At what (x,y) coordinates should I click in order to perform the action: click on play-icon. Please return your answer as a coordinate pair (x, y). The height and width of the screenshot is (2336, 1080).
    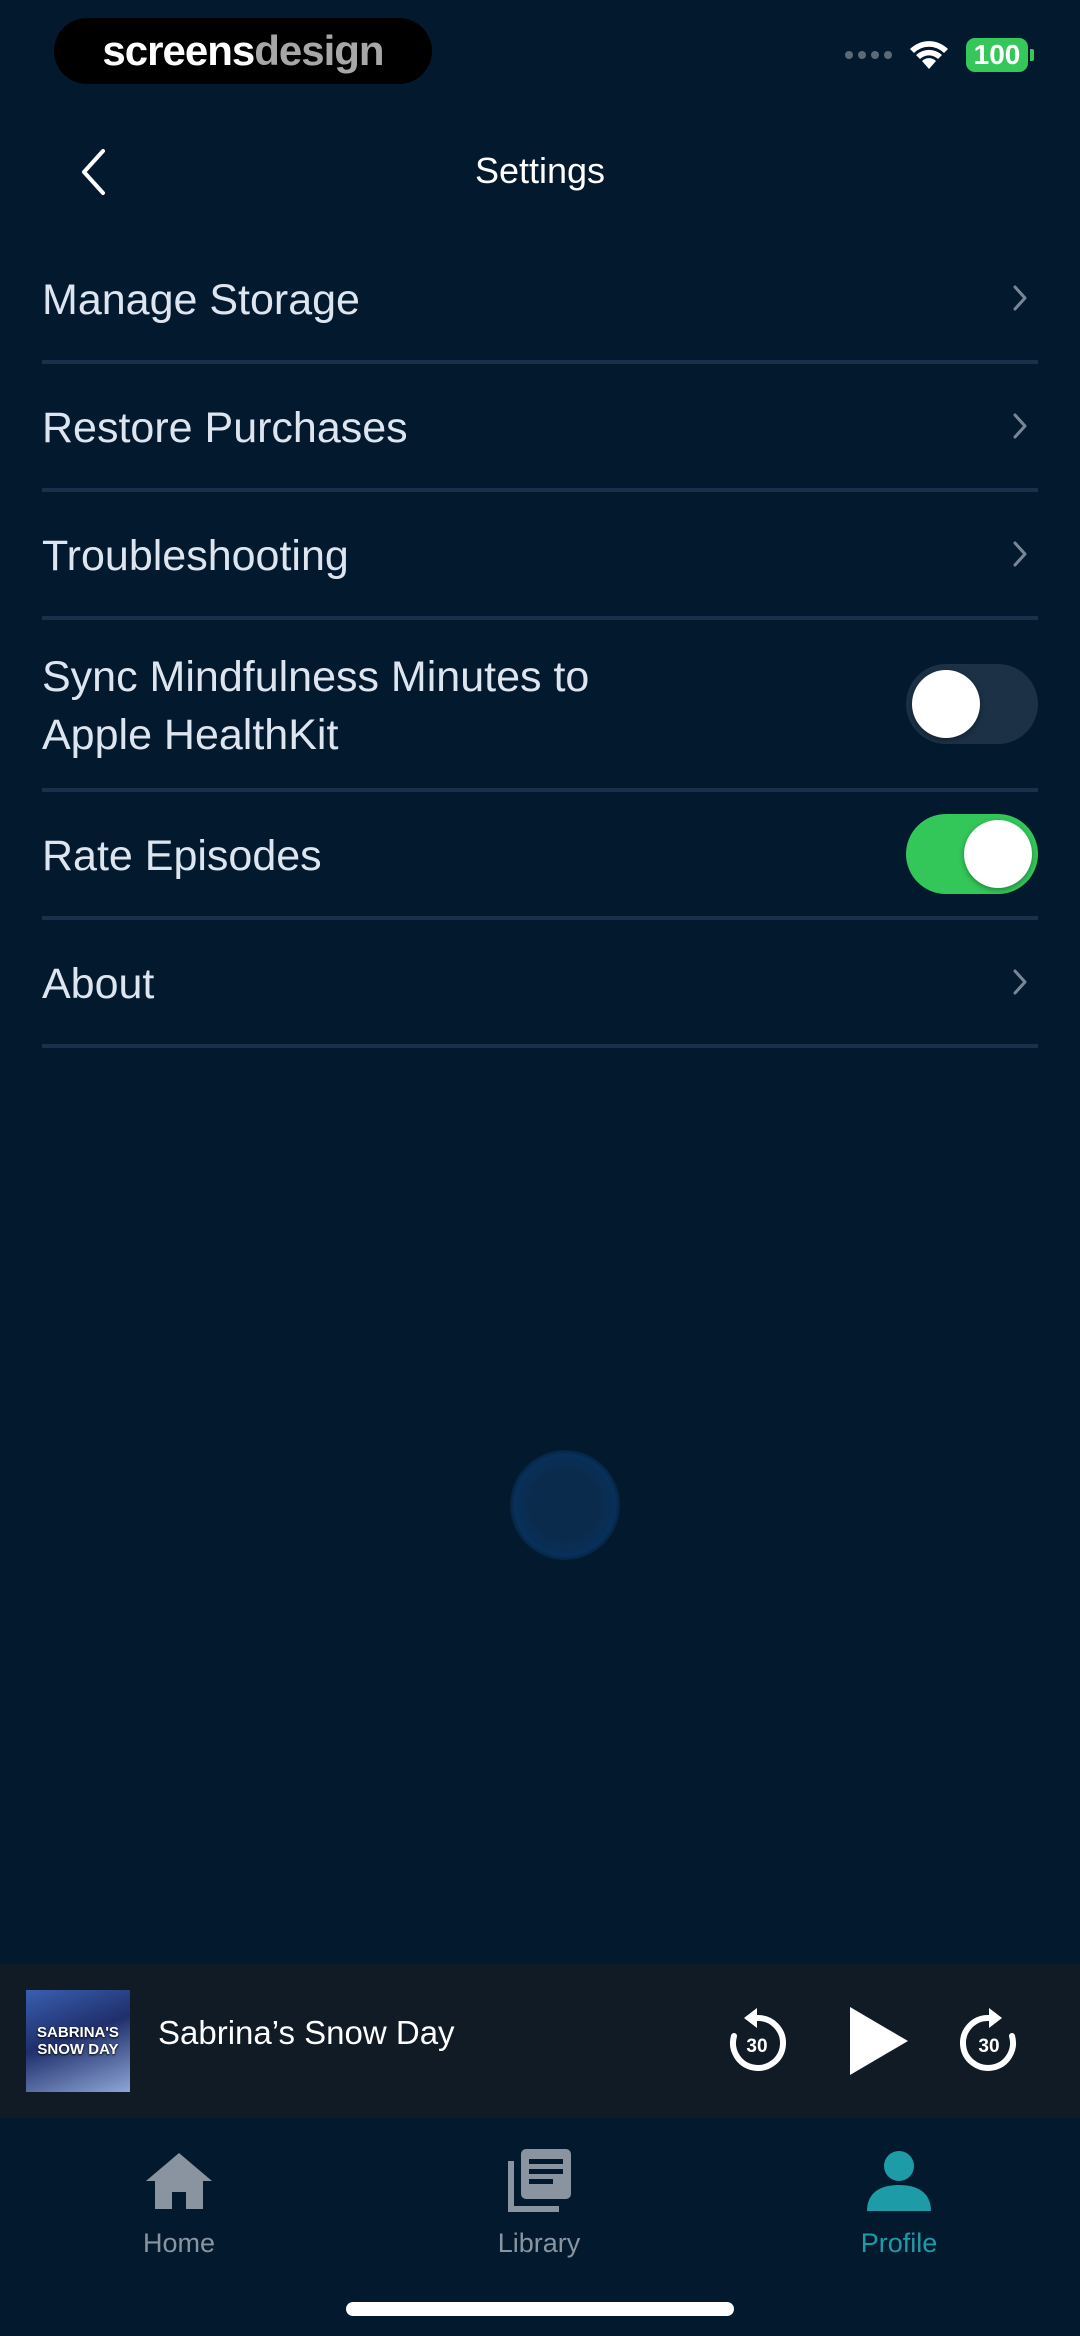
    Looking at the image, I should click on (879, 2041).